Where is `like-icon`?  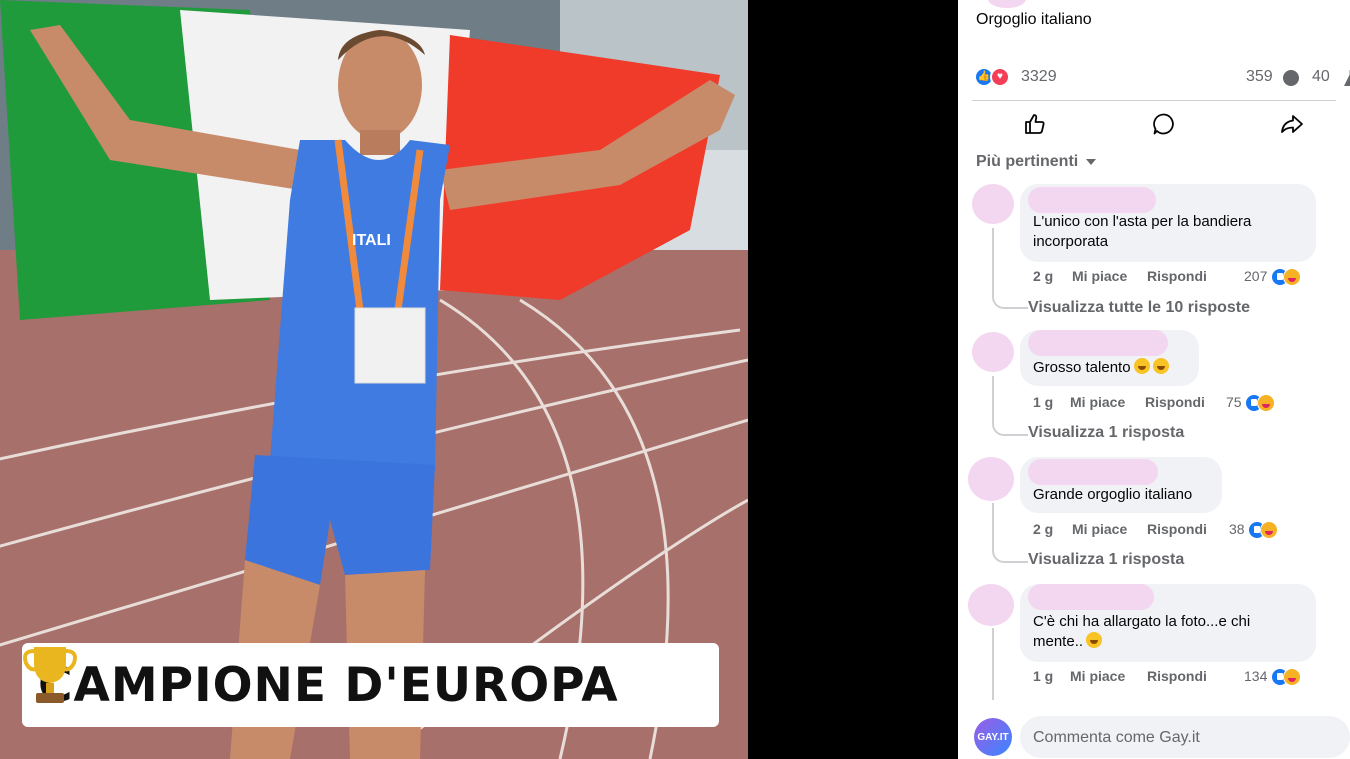 like-icon is located at coordinates (1035, 124).